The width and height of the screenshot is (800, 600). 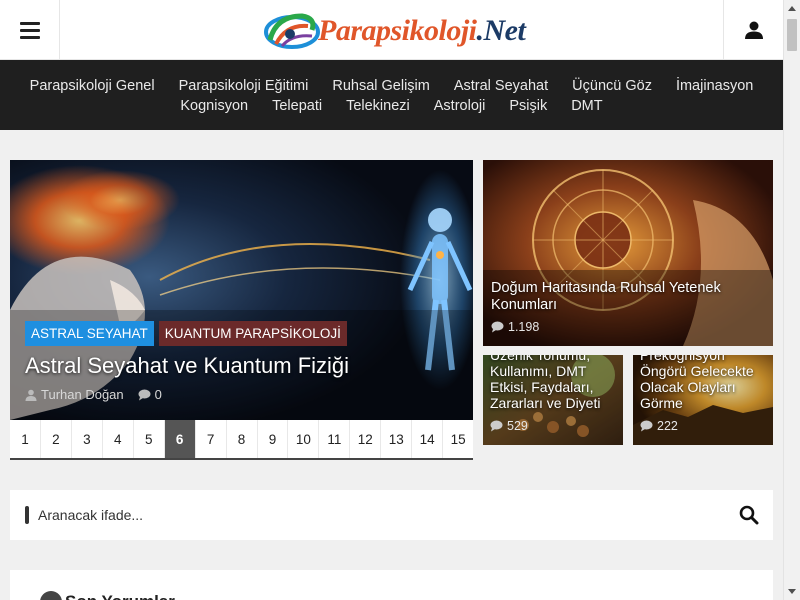 I want to click on user-icon, so click(x=753, y=30).